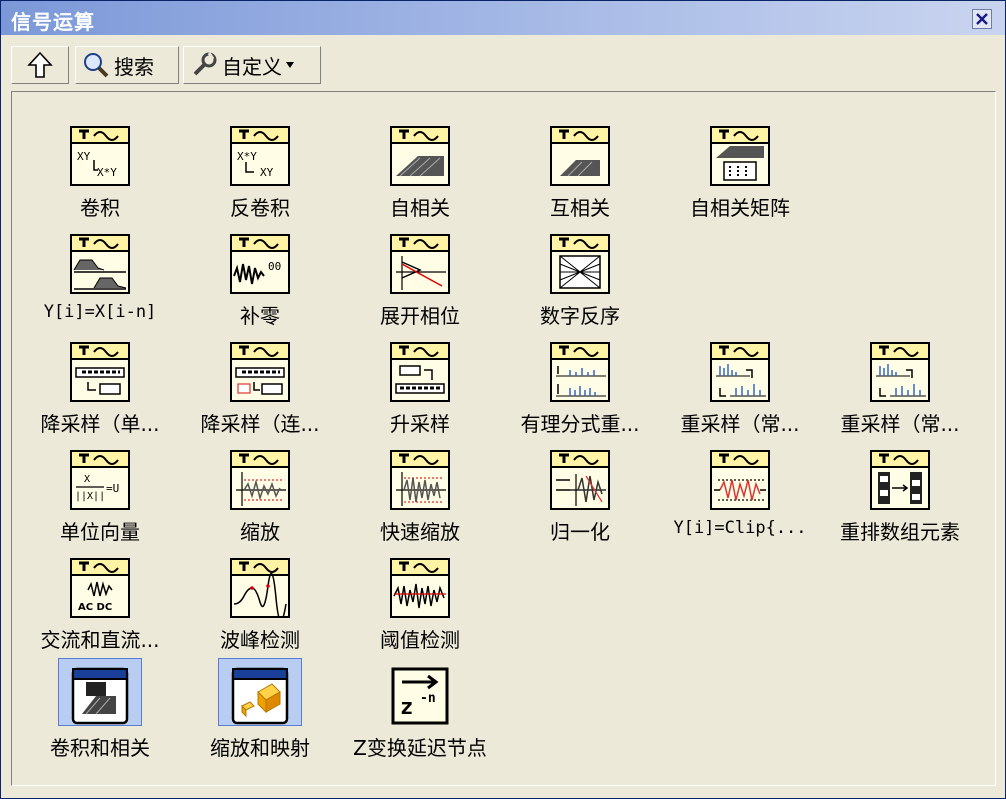  I want to click on item-label: 升采样, so click(420, 424).